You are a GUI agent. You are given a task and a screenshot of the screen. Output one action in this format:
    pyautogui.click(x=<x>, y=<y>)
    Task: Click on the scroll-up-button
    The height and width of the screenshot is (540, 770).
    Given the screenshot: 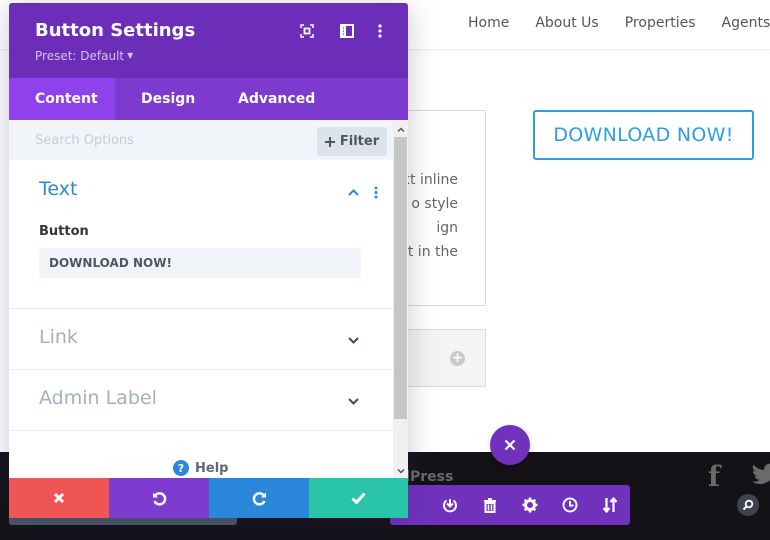 What is the action you would take?
    pyautogui.click(x=400, y=129)
    